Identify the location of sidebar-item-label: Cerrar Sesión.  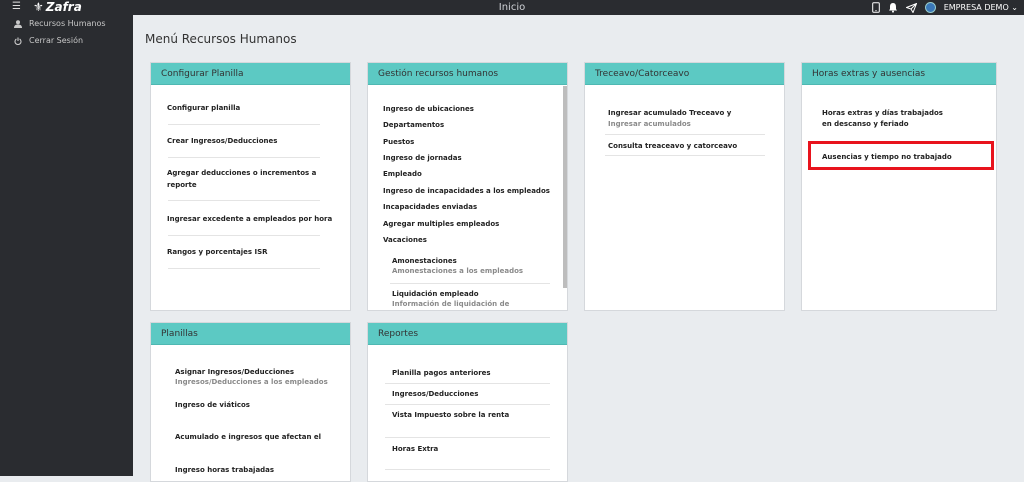
(56, 40).